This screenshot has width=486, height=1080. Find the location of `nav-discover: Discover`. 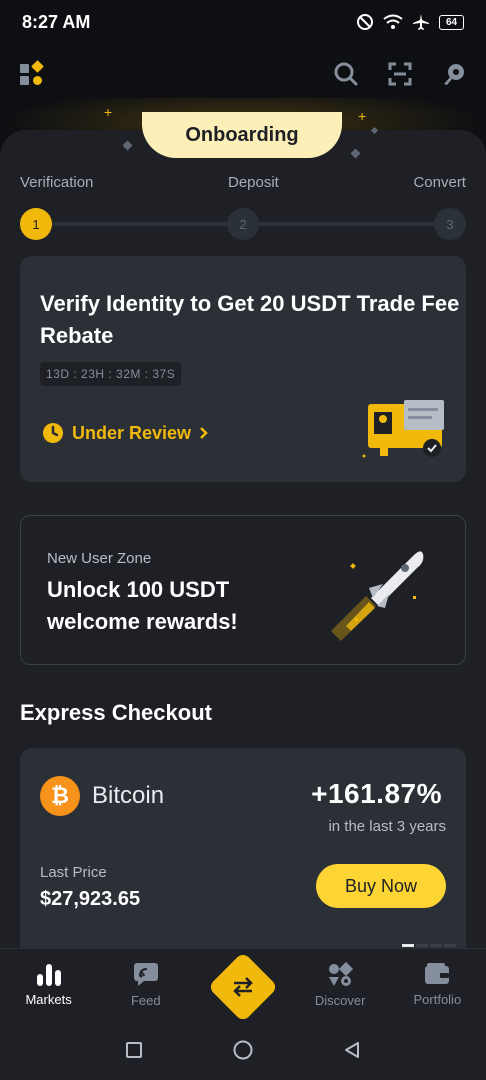

nav-discover: Discover is located at coordinates (340, 984).